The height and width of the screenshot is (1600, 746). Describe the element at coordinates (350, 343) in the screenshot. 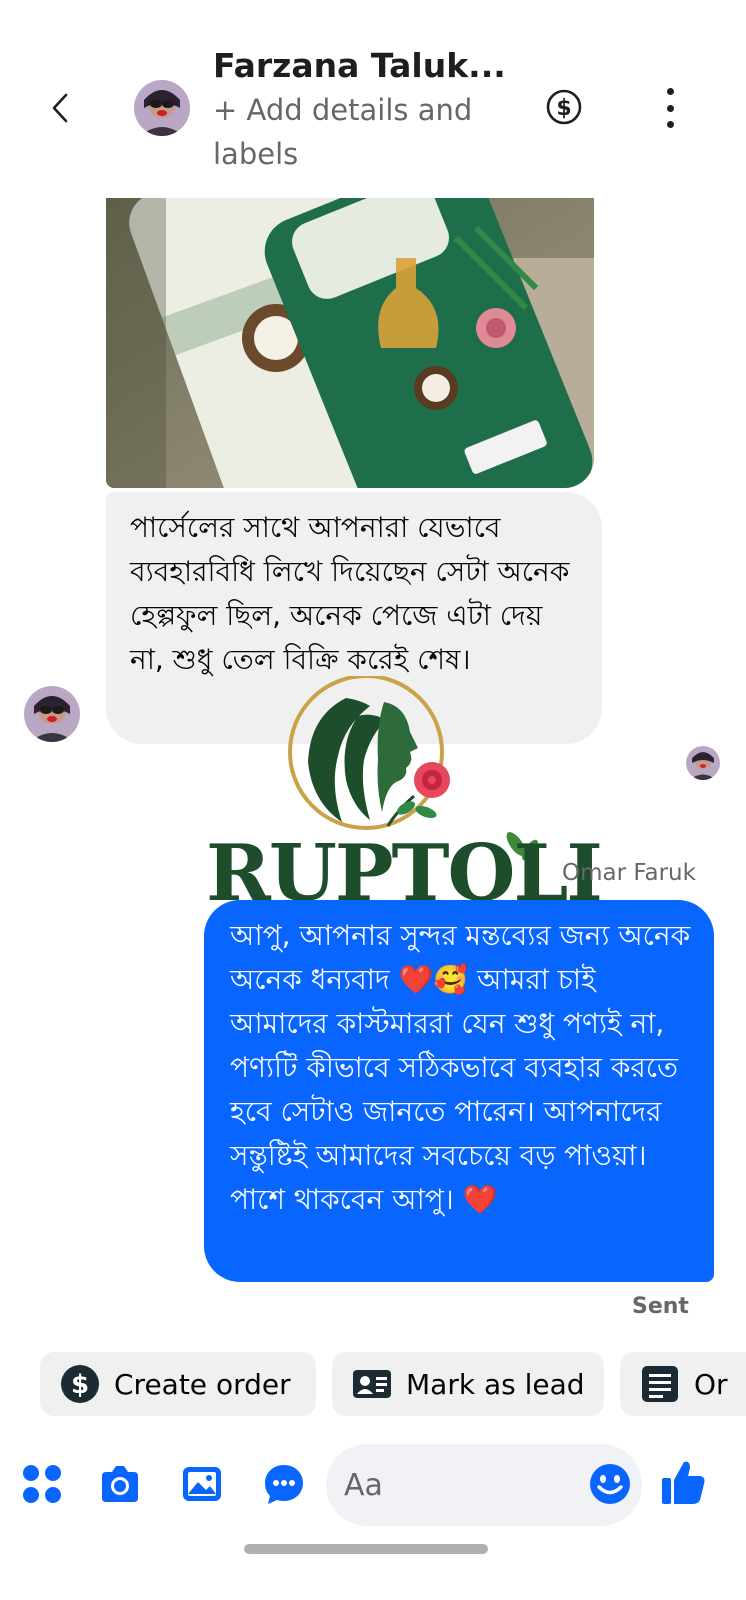

I see `shared-photo` at that location.